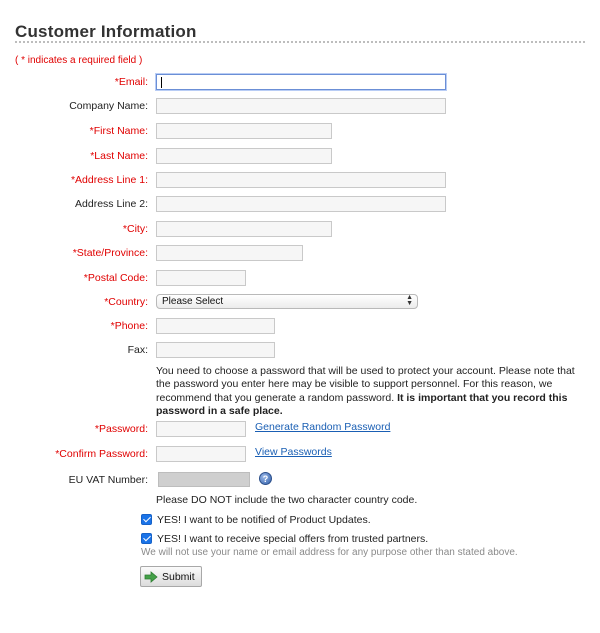  I want to click on address1-row: *Address Line 1:, so click(300, 181).